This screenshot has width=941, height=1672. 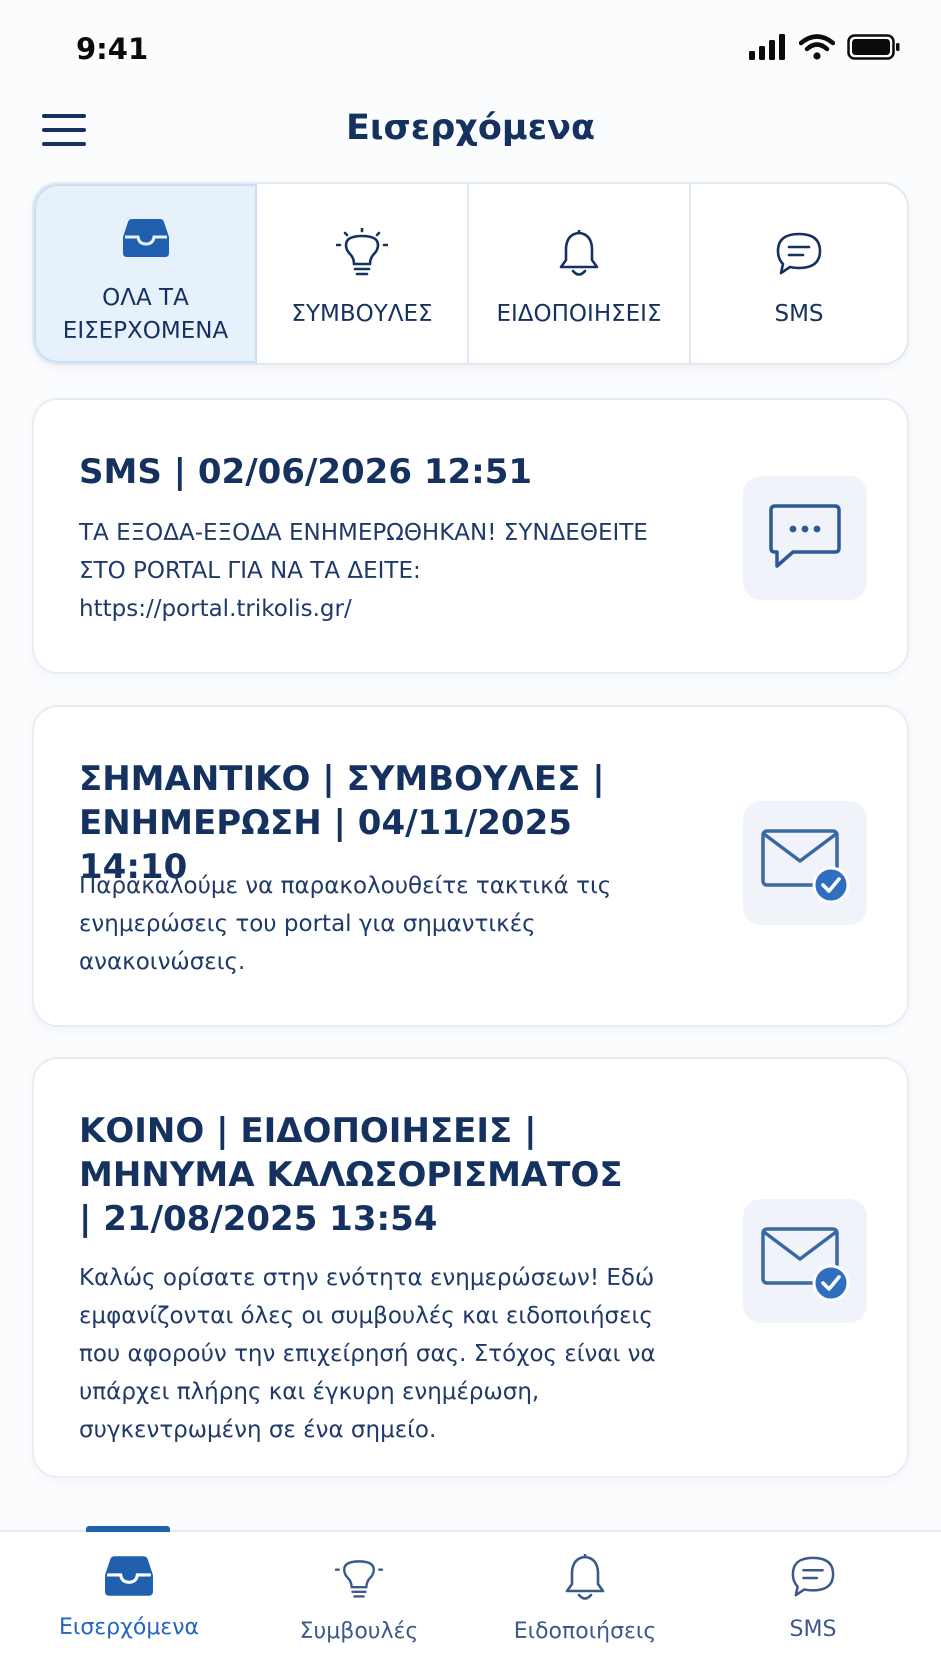 I want to click on status-bar: 9:41, so click(x=470, y=50).